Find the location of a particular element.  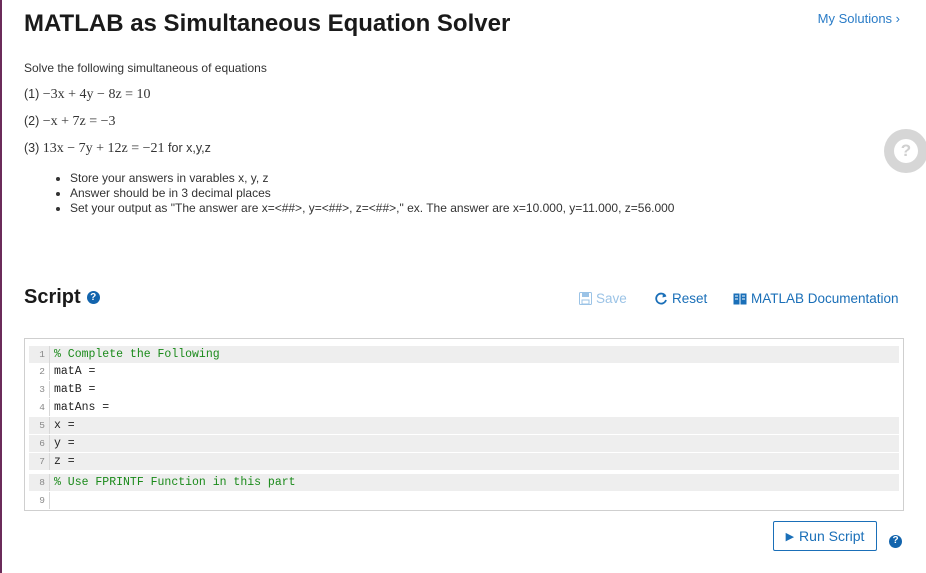

code-text: % Complete the Following is located at coordinates (137, 354).